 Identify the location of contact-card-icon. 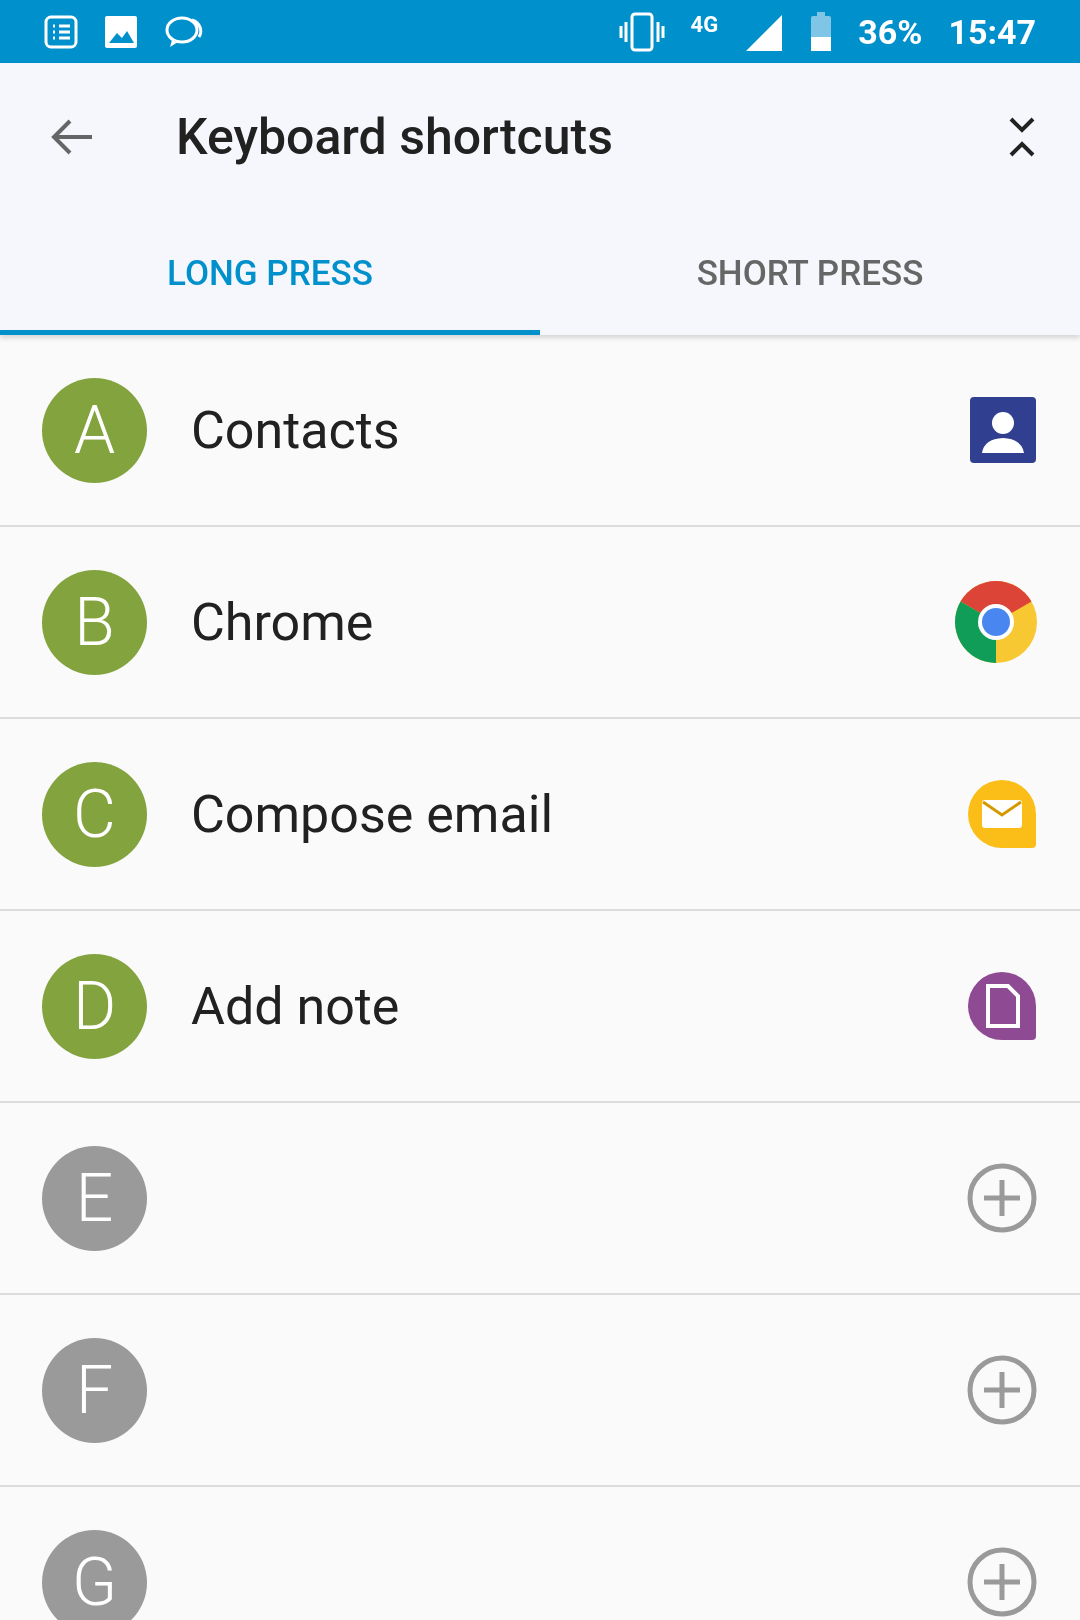
(1003, 430).